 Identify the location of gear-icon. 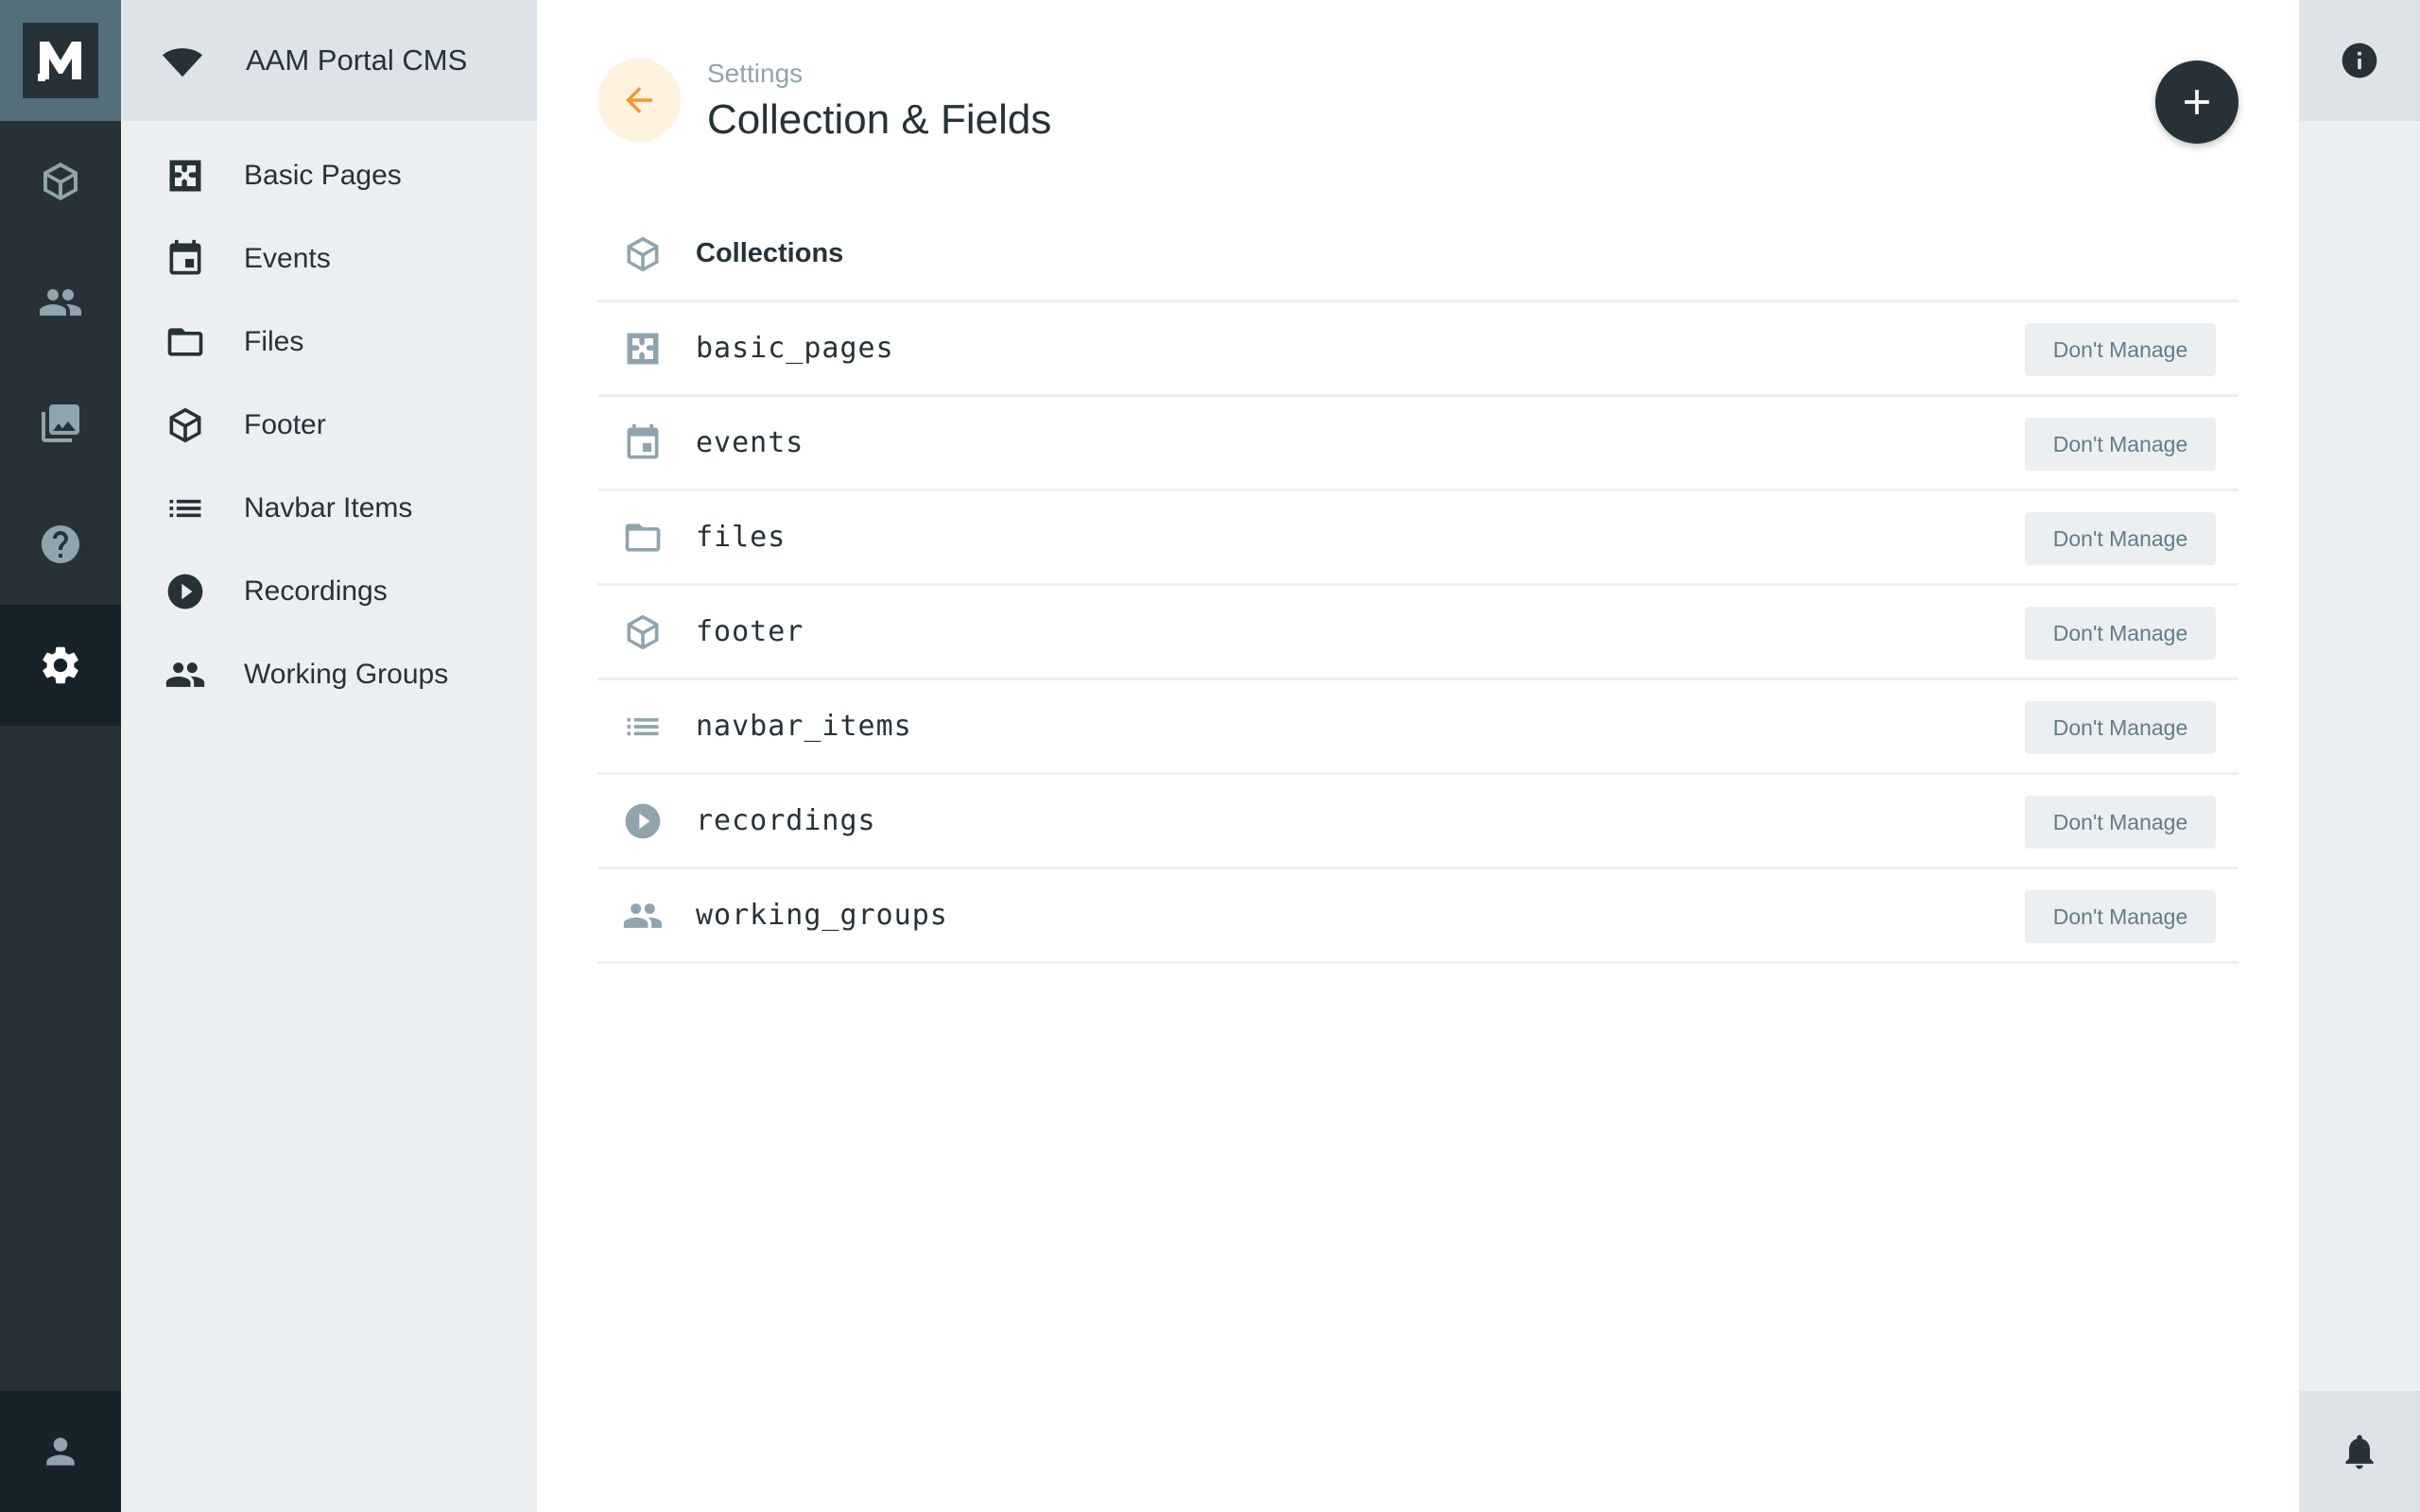
(60, 665).